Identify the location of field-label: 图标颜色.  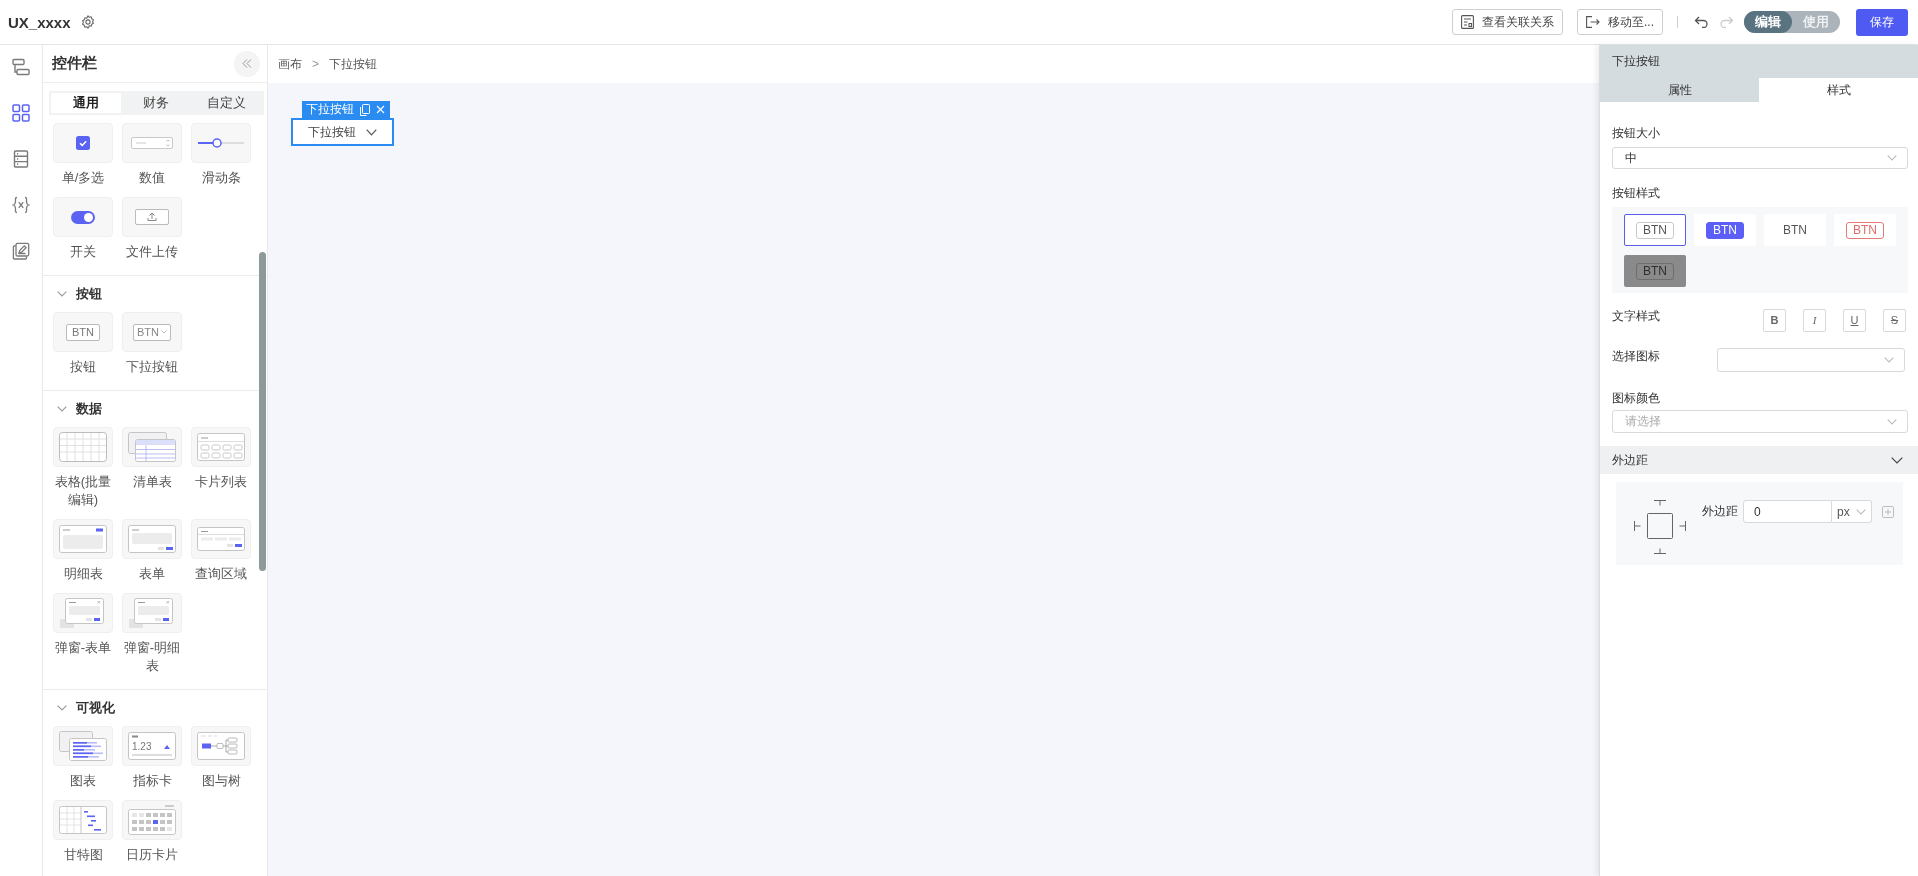
(1636, 398).